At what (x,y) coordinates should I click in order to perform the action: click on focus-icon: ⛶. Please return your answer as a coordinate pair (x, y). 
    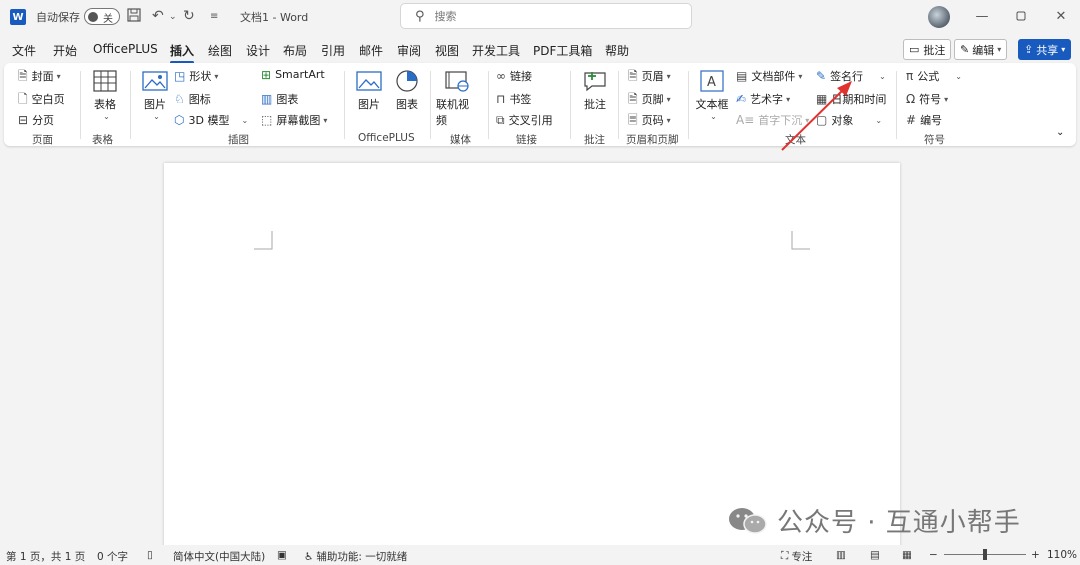
    Looking at the image, I should click on (785, 556).